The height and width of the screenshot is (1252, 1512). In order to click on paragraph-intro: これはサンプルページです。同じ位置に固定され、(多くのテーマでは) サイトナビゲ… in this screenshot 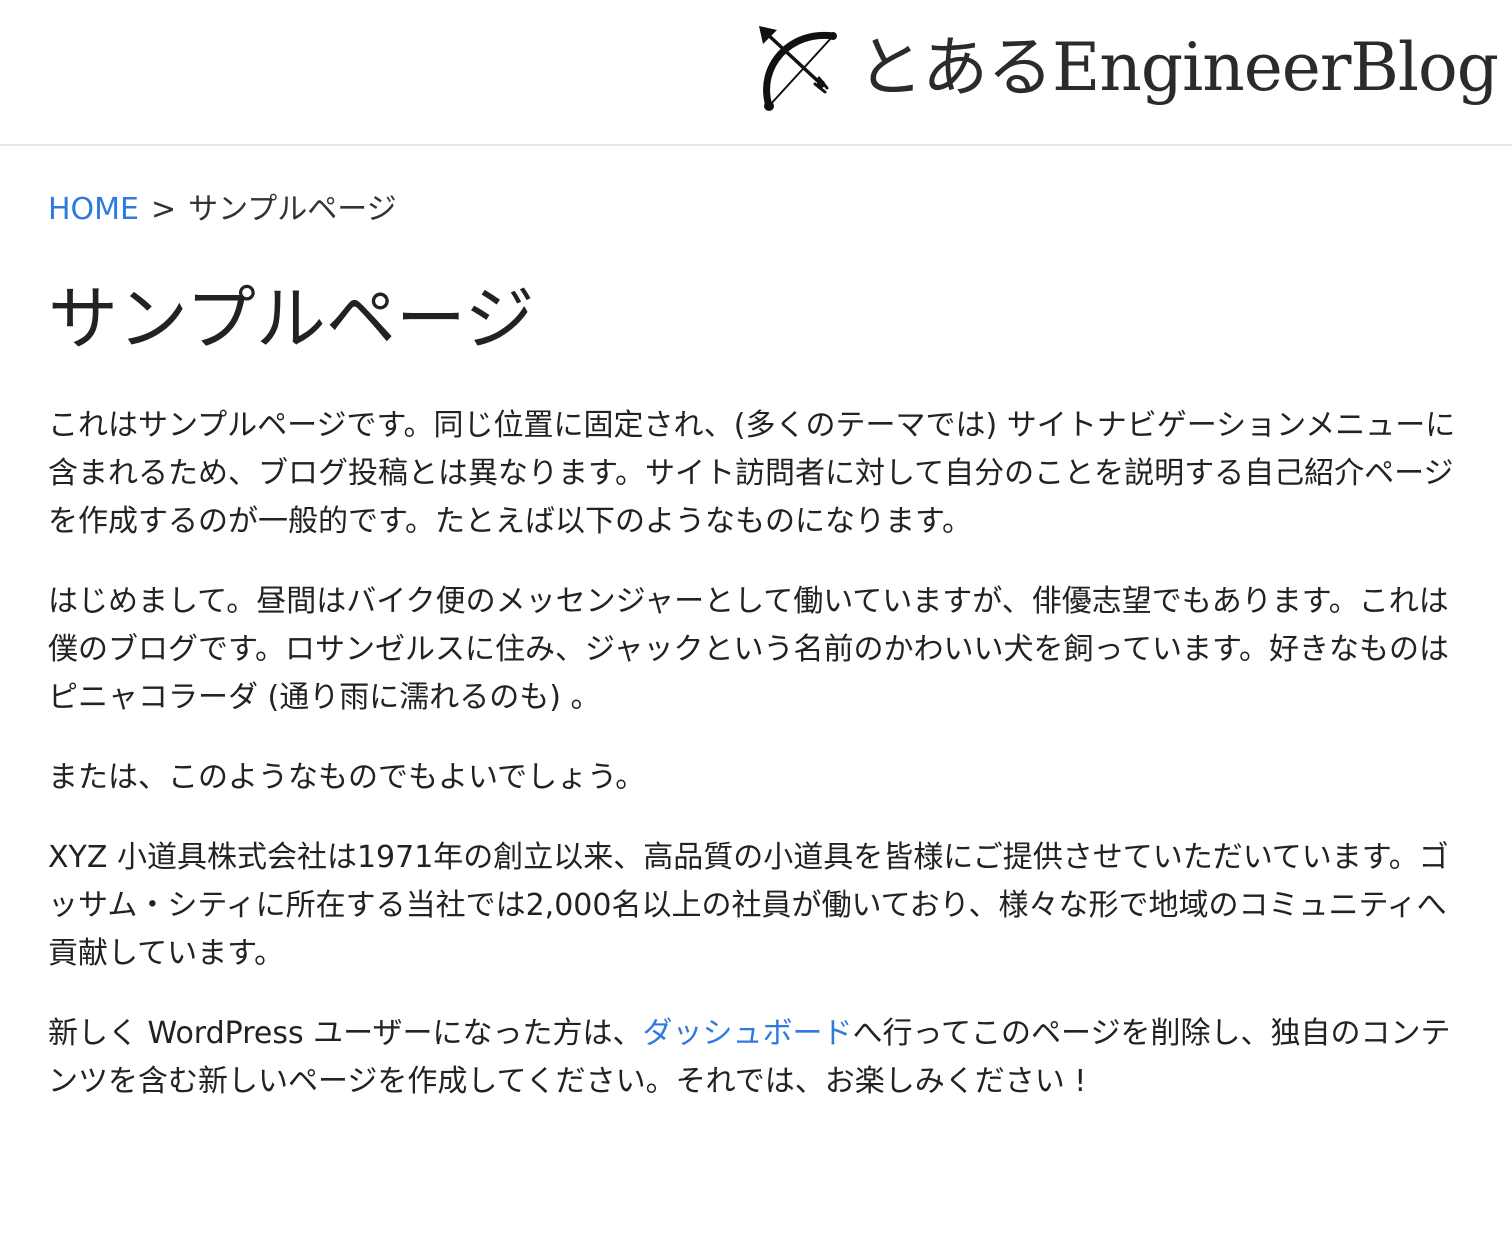, I will do `click(752, 473)`.